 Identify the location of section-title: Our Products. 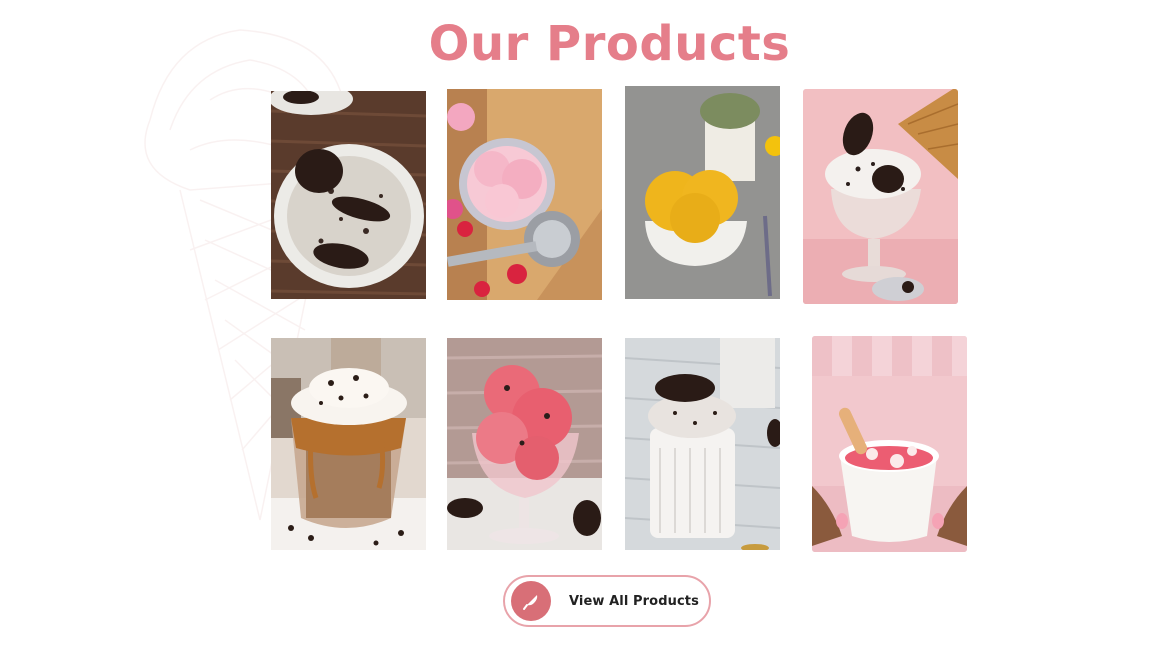
(609, 44).